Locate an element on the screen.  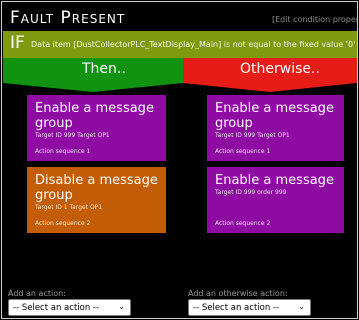
action-target: Target ID 1 Target OP1 is located at coordinates (69, 207).